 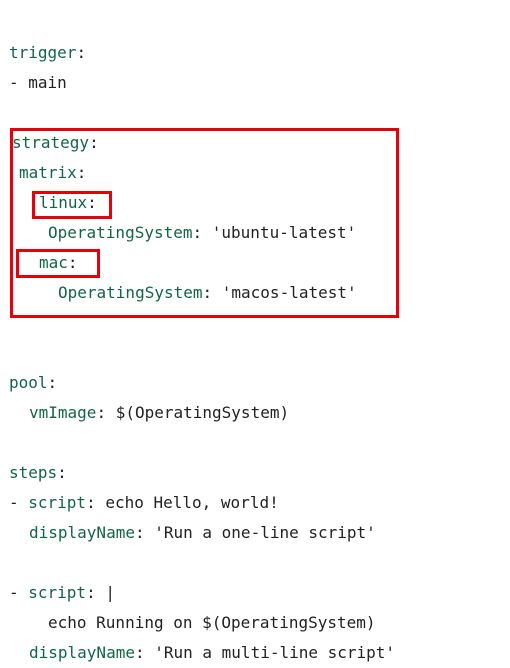 I want to click on code-line-displayname-one: displayName: 'Run a one-line script', so click(x=202, y=533).